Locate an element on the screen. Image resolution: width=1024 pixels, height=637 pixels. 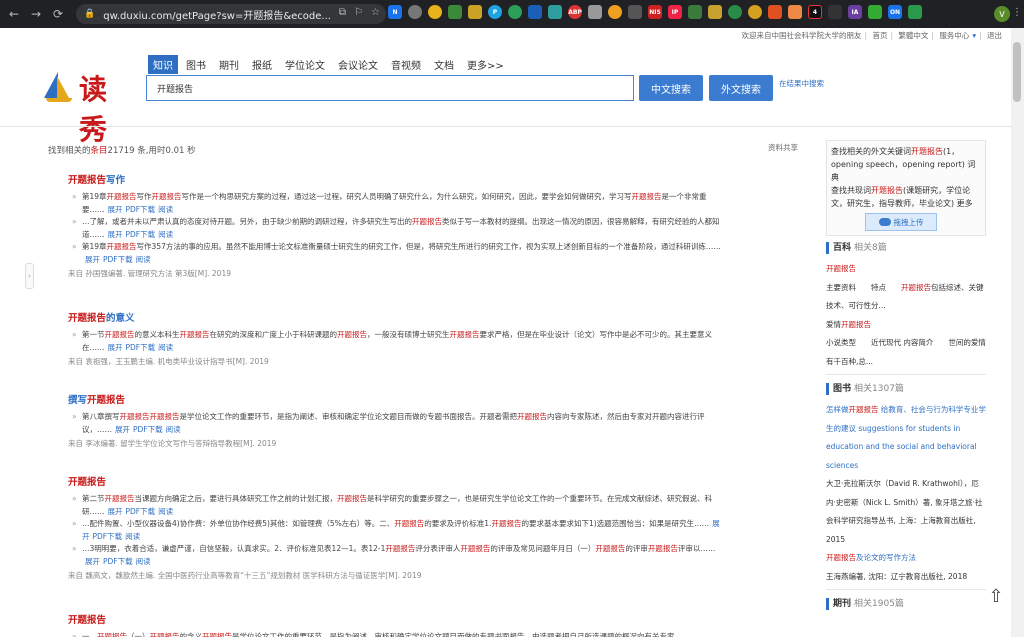
extension-fox-icon is located at coordinates (795, 12).